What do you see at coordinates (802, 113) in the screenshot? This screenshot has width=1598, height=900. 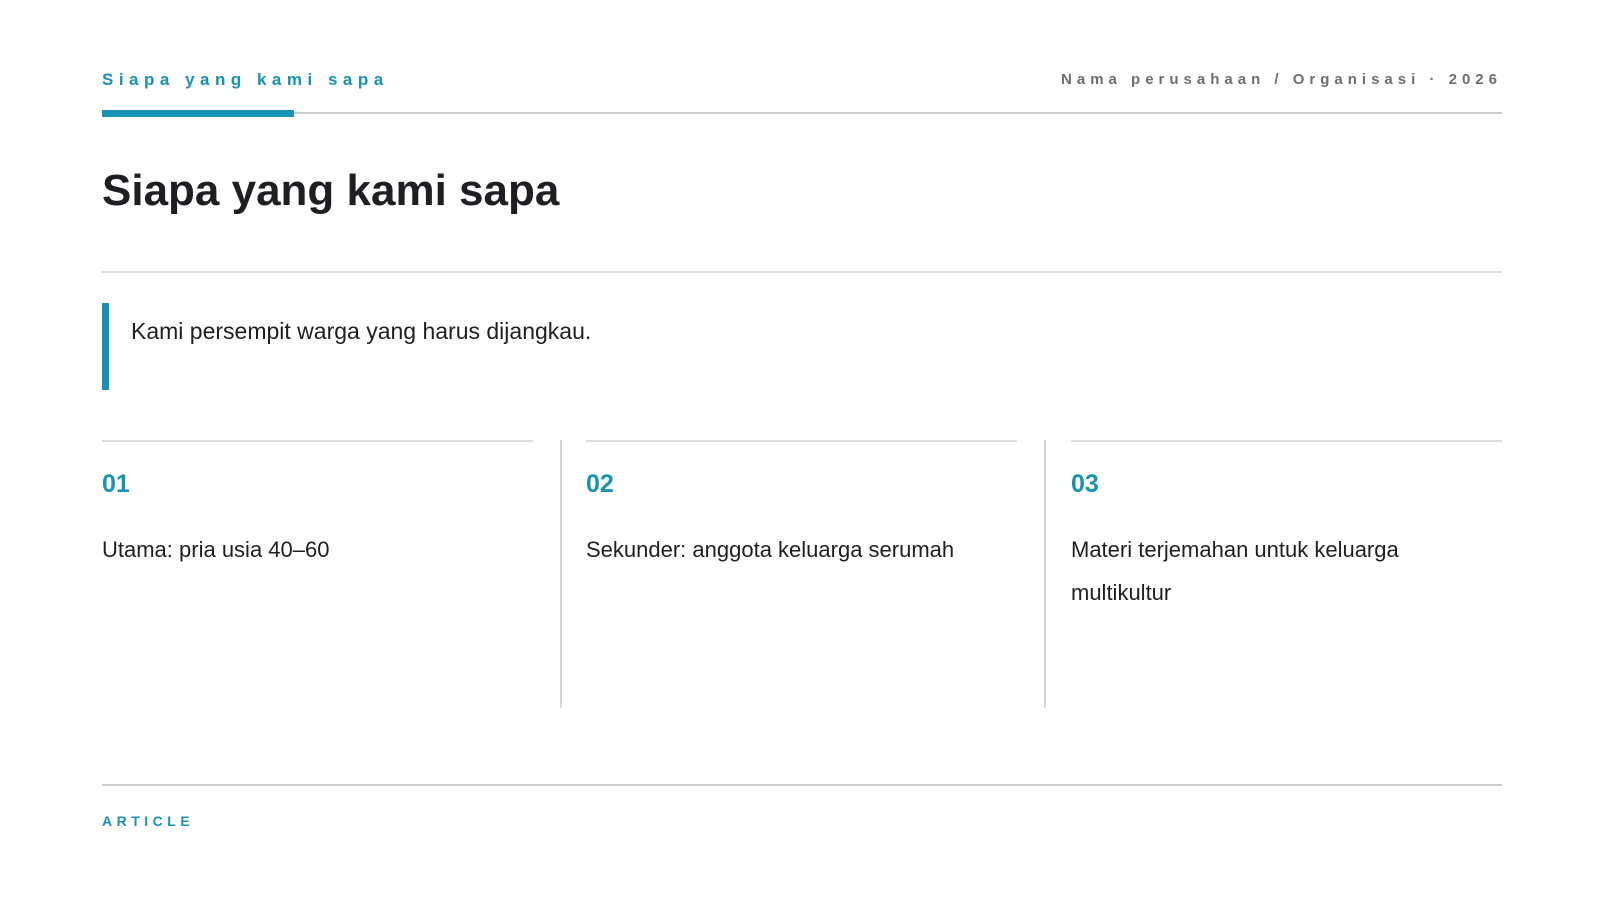 I see `header-divider` at bounding box center [802, 113].